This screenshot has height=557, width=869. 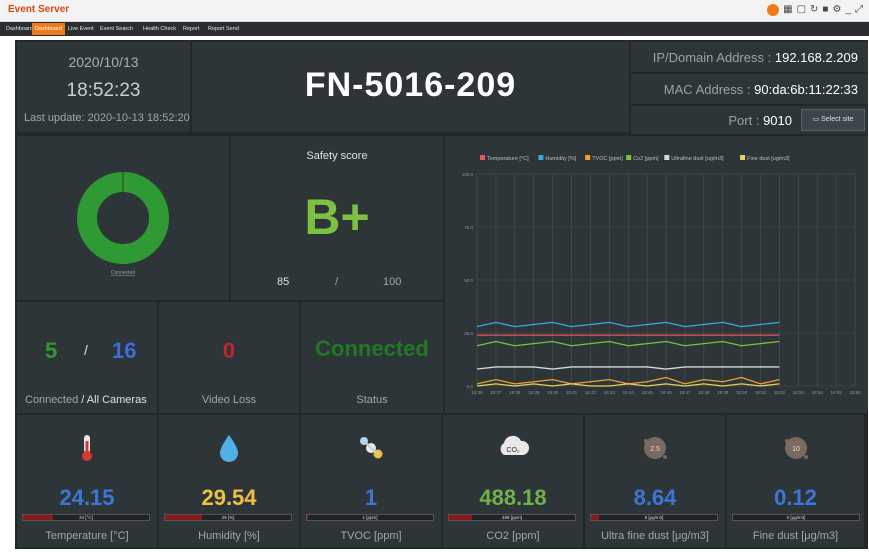 What do you see at coordinates (228, 517) in the screenshot?
I see `sensor-level-bar: 29 [%]` at bounding box center [228, 517].